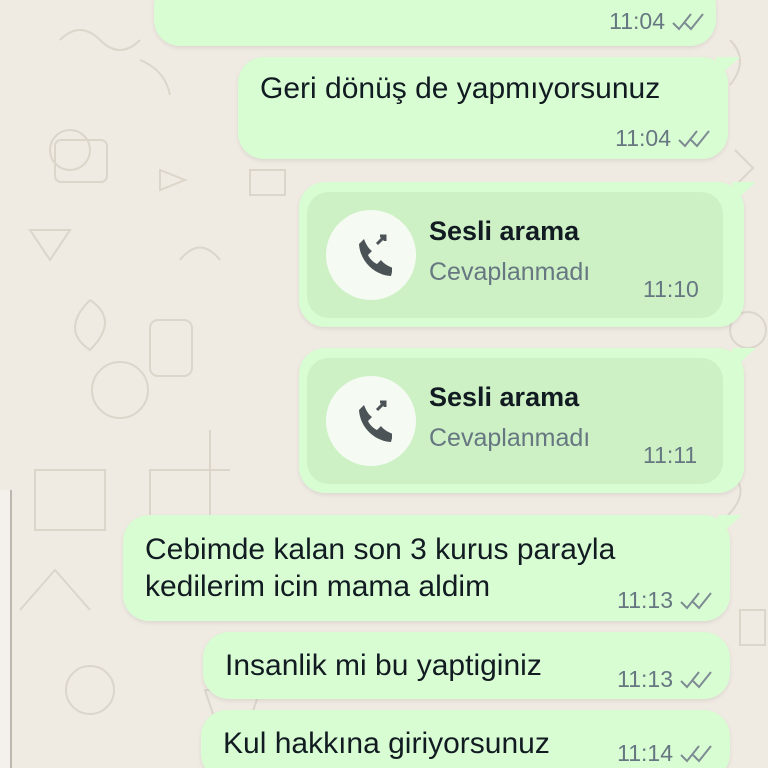 Image resolution: width=768 pixels, height=768 pixels. I want to click on message-bubble-4: Insanlik mi bu yaptiginiz 11:13, so click(466, 665).